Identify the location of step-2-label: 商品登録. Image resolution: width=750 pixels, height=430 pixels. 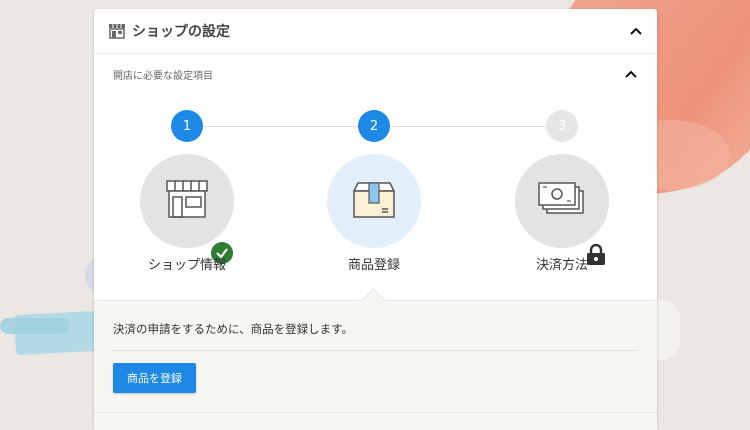
(373, 265).